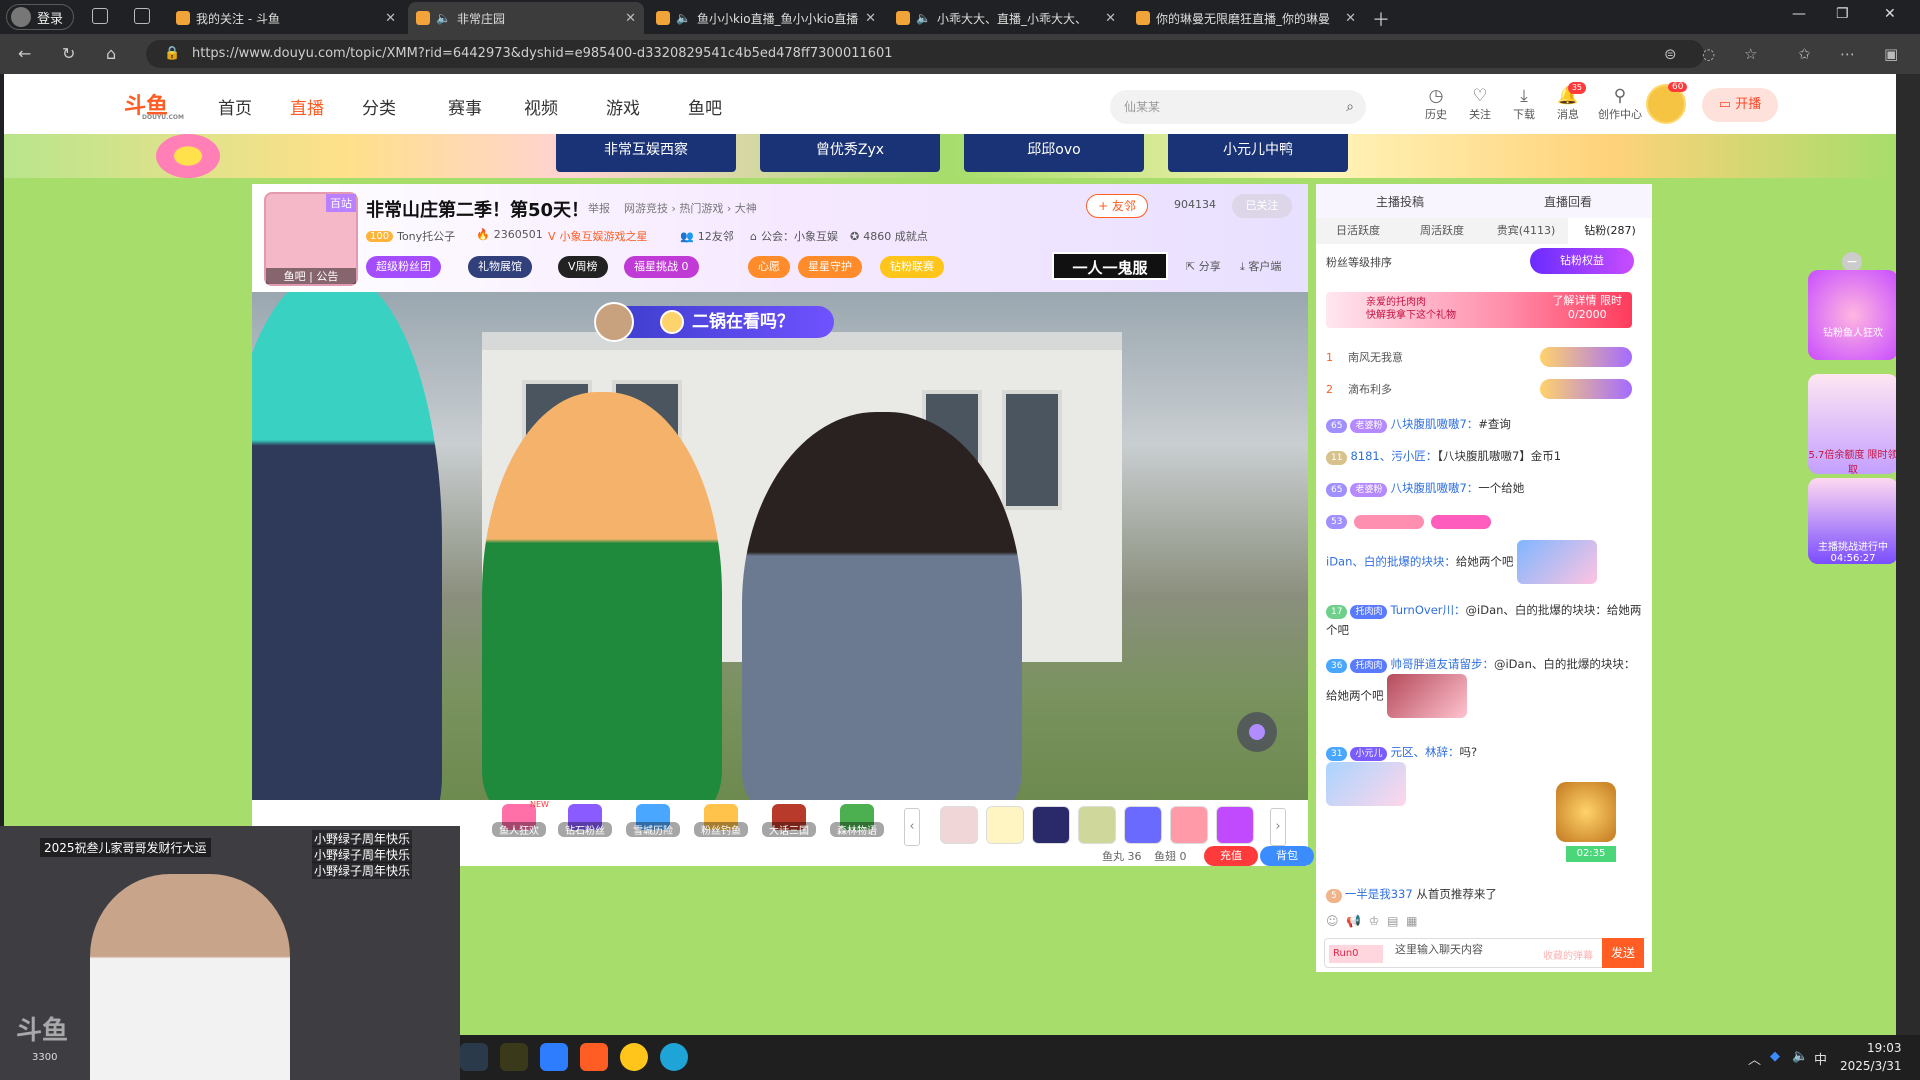 The width and height of the screenshot is (1920, 1080). What do you see at coordinates (912, 267) in the screenshot?
I see `diamond-league-pill: 钻粉联赛` at bounding box center [912, 267].